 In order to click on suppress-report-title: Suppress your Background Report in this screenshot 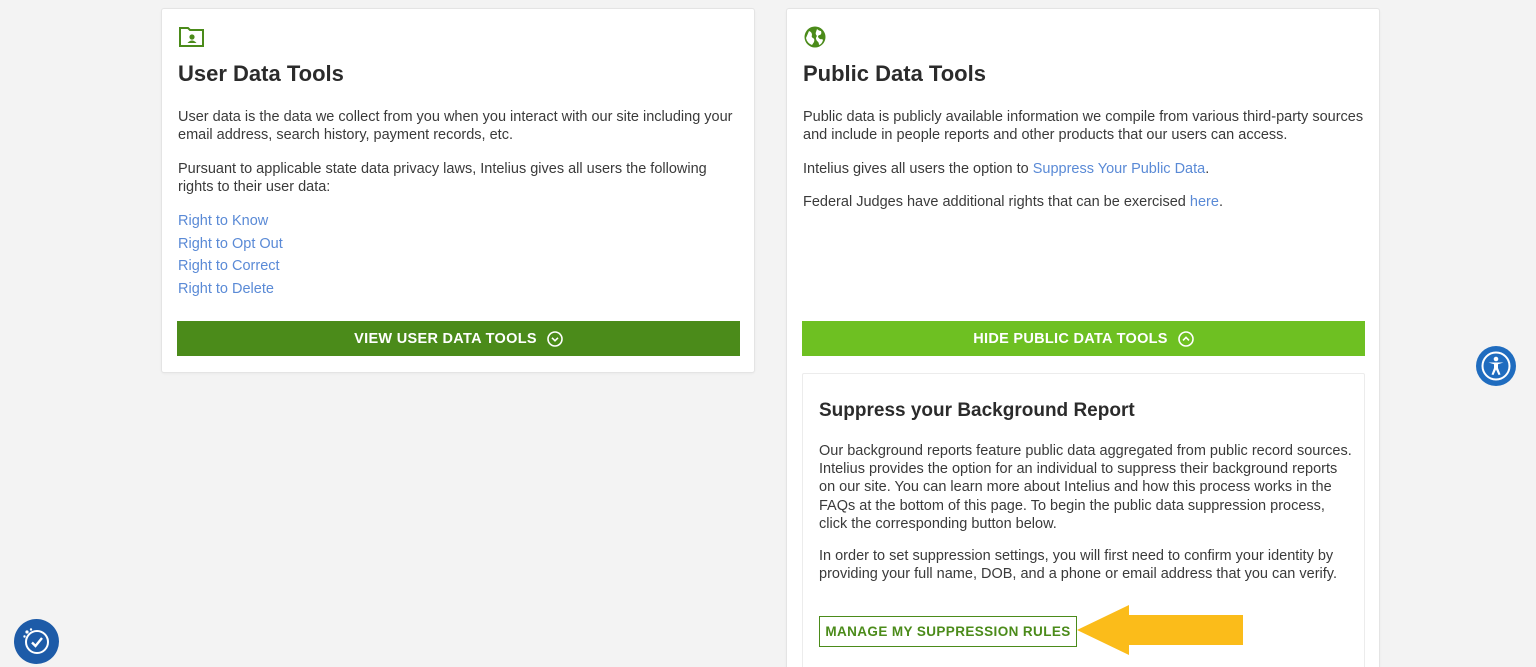, I will do `click(977, 410)`.